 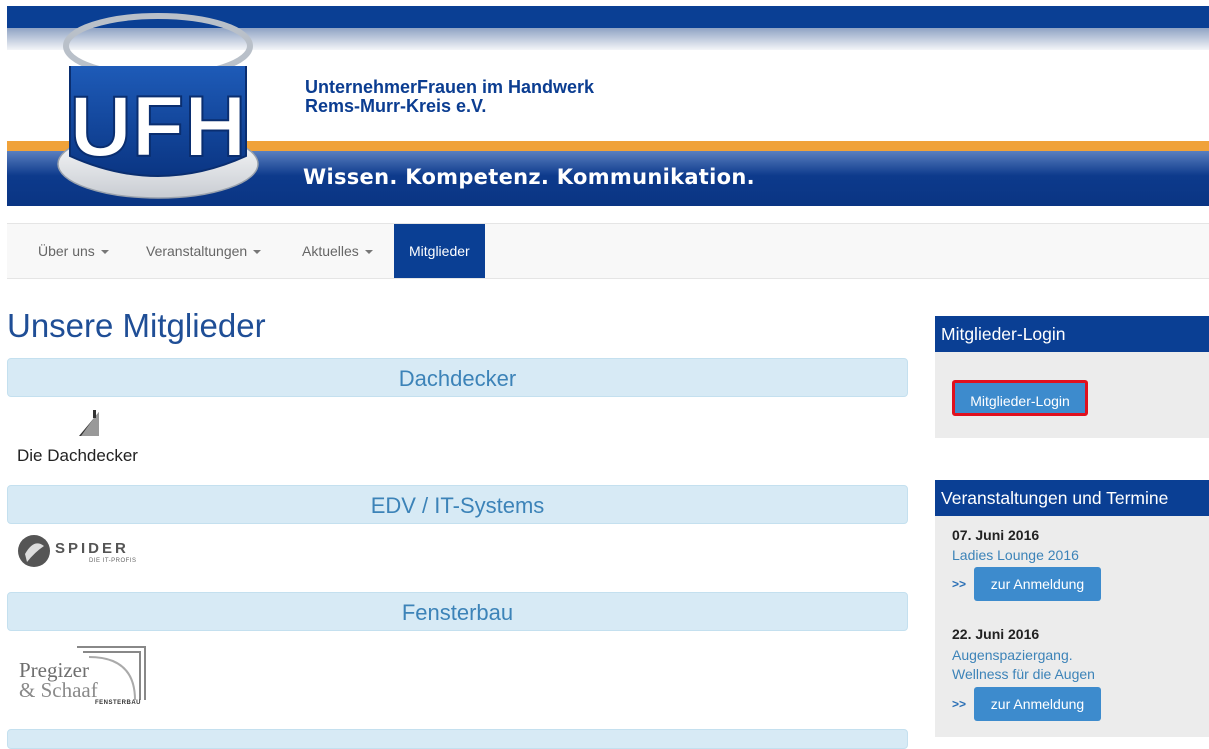 I want to click on nav-item-label: Aktuelles, so click(x=330, y=251).